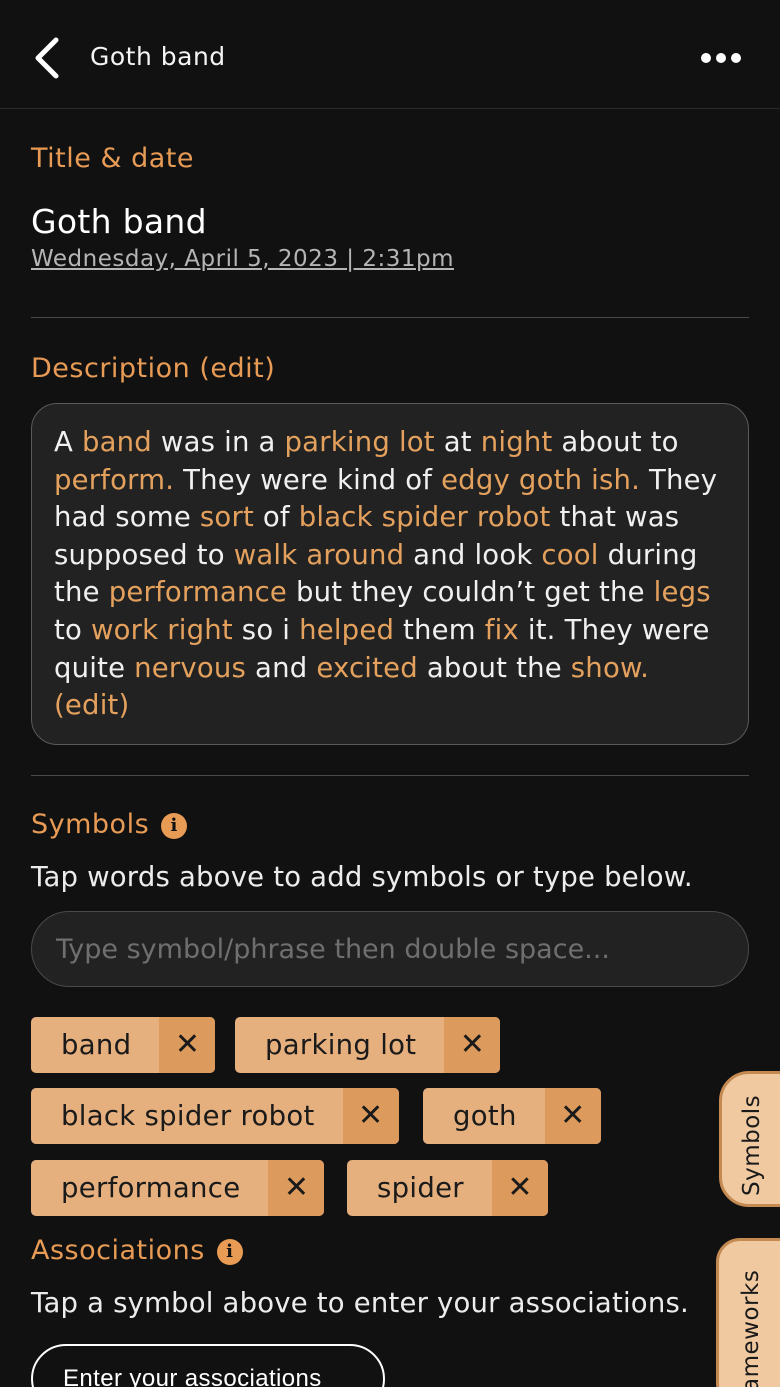 Image resolution: width=780 pixels, height=1387 pixels. What do you see at coordinates (276, 517) in the screenshot?
I see `description-text-segment: of` at bounding box center [276, 517].